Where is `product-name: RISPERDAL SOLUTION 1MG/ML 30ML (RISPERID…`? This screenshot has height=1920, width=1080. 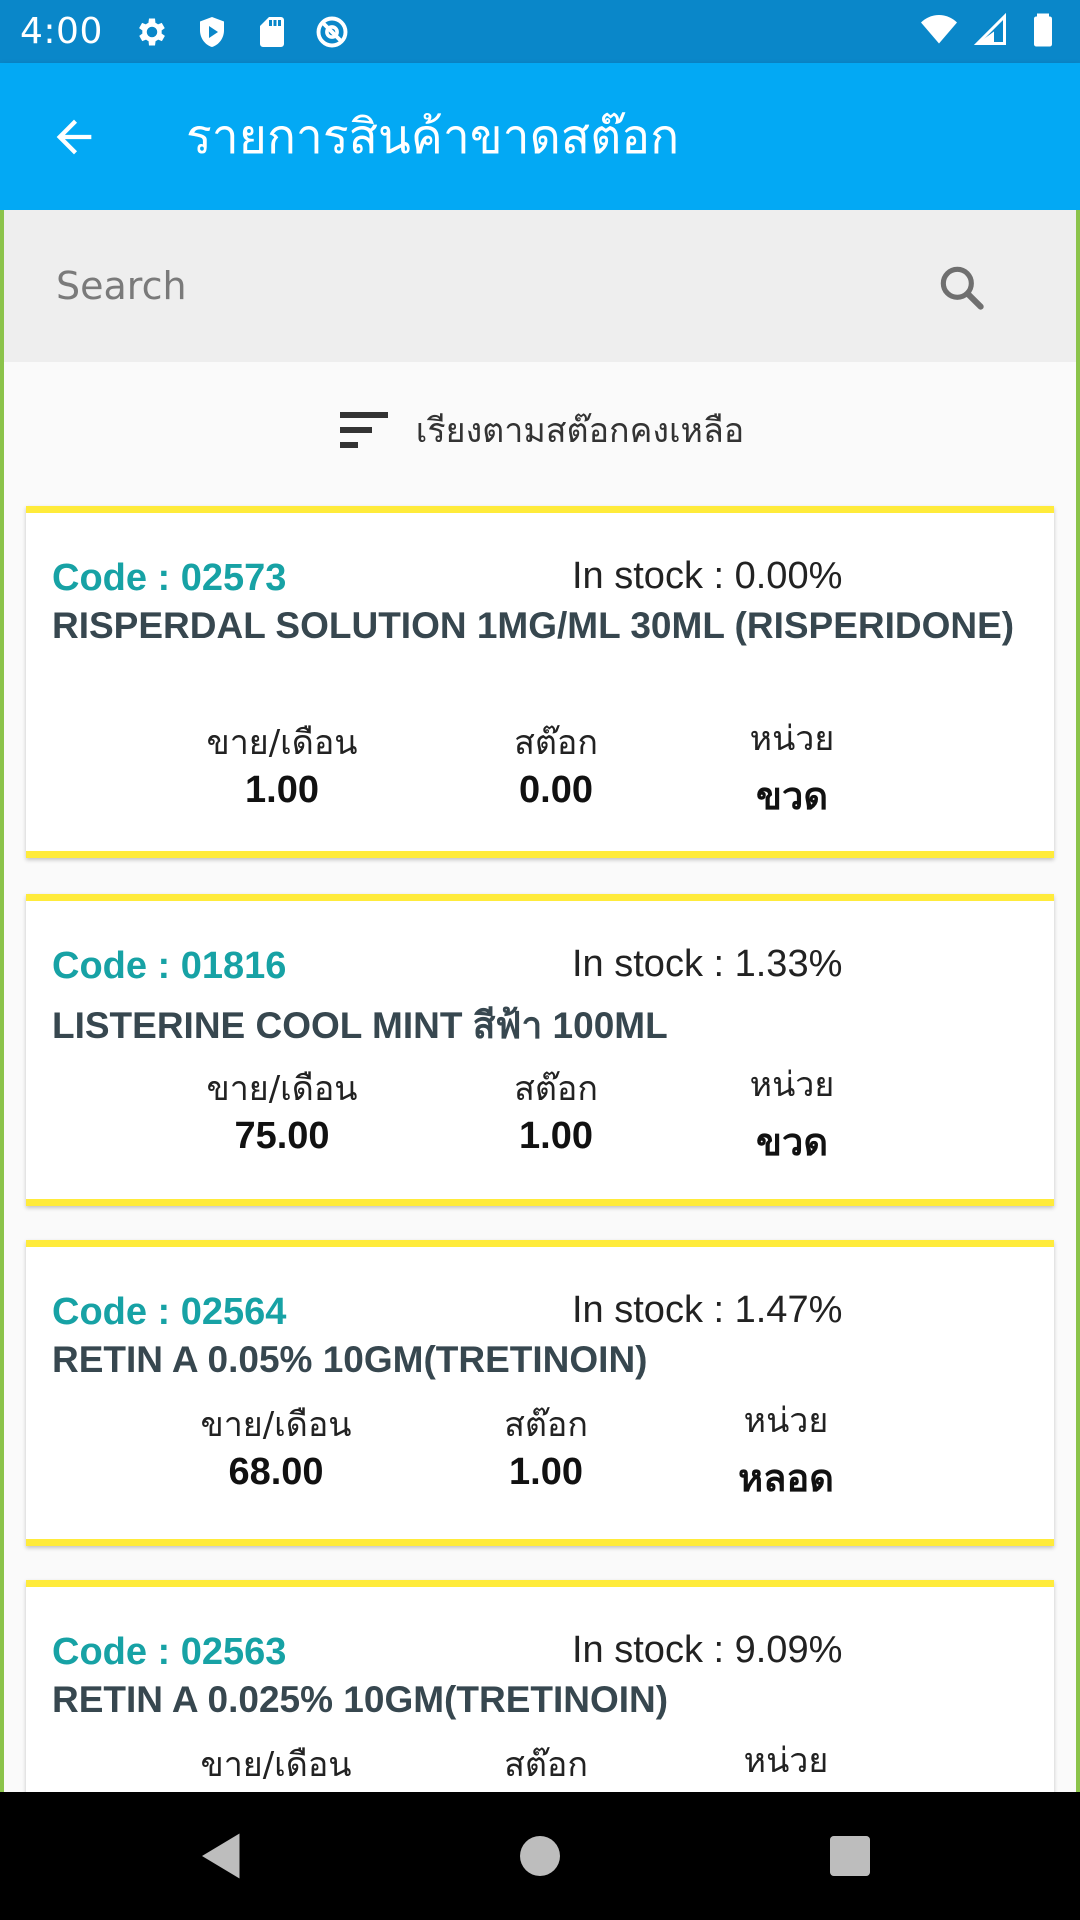 product-name: RISPERDAL SOLUTION 1MG/ML 30ML (RISPERID… is located at coordinates (533, 625).